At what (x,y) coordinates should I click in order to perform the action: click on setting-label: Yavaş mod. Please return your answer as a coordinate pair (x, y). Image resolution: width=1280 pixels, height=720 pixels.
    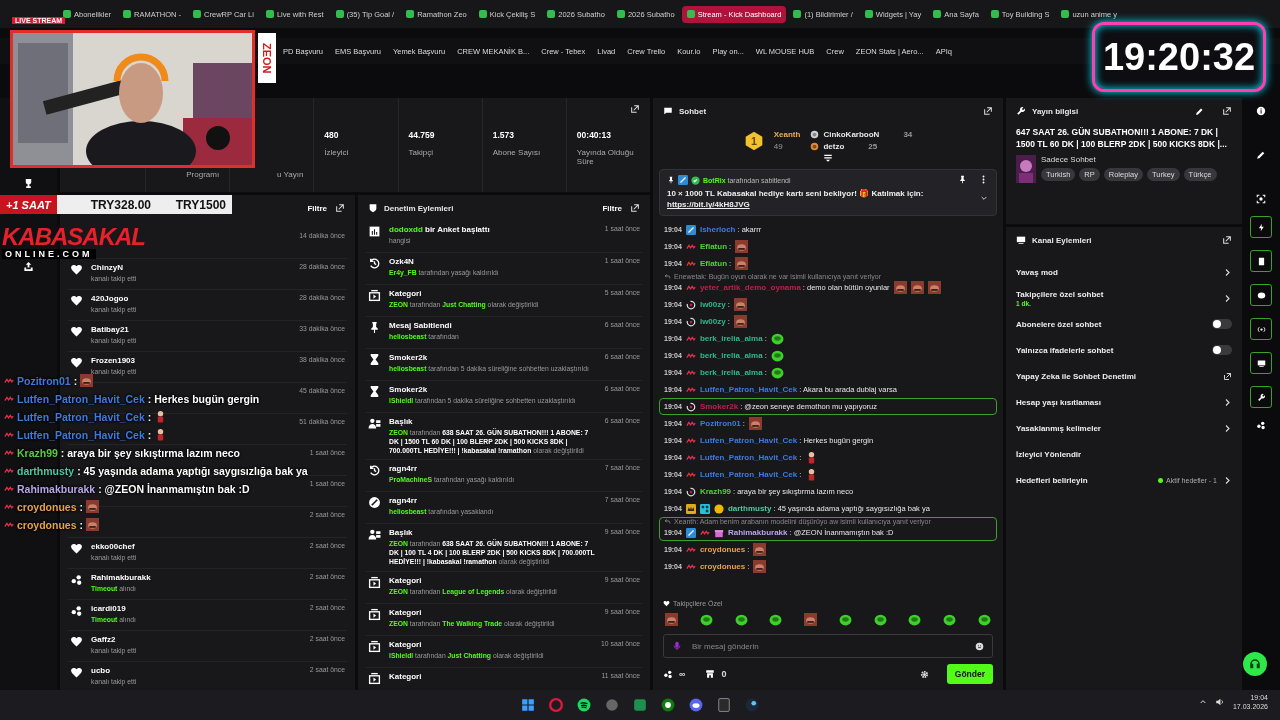
    Looking at the image, I should click on (1116, 272).